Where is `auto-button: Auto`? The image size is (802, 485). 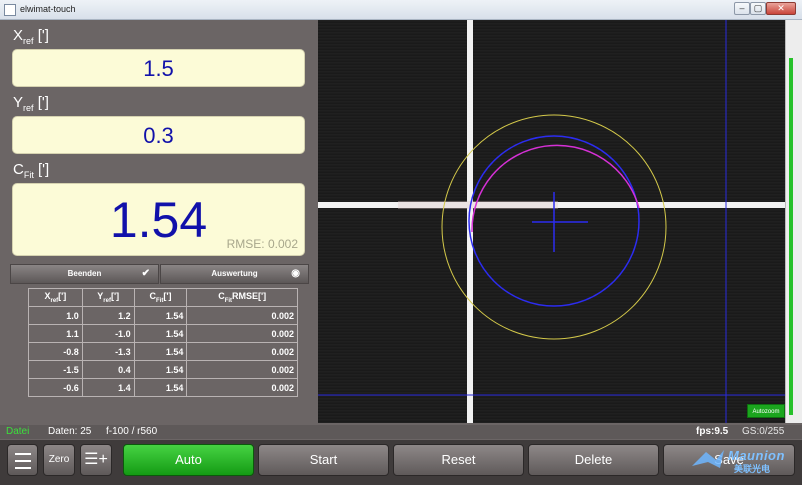 auto-button: Auto is located at coordinates (188, 460).